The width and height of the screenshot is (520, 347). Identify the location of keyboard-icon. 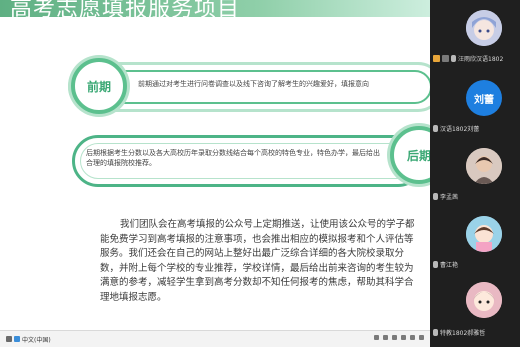
(9, 339).